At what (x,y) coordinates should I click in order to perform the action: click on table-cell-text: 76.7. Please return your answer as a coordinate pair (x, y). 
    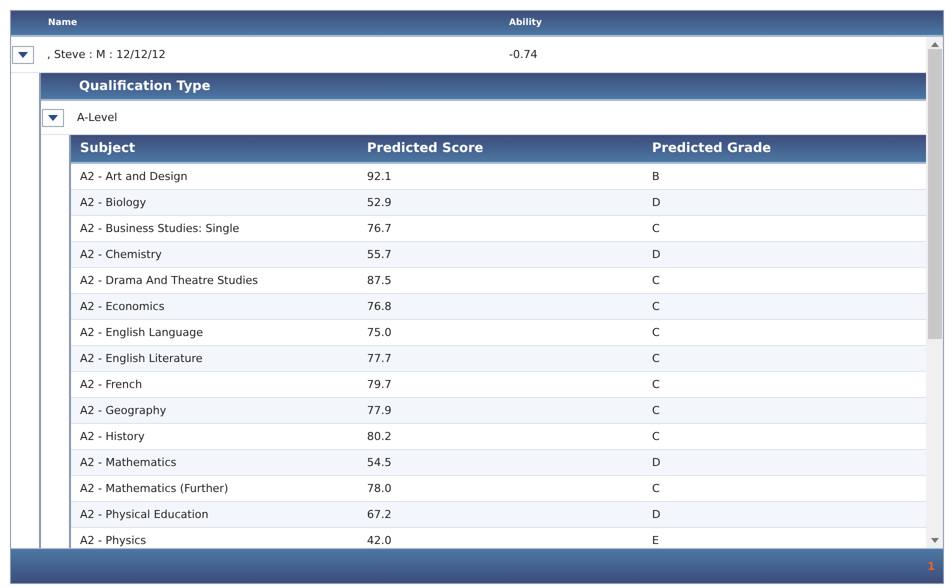
    Looking at the image, I should click on (379, 228).